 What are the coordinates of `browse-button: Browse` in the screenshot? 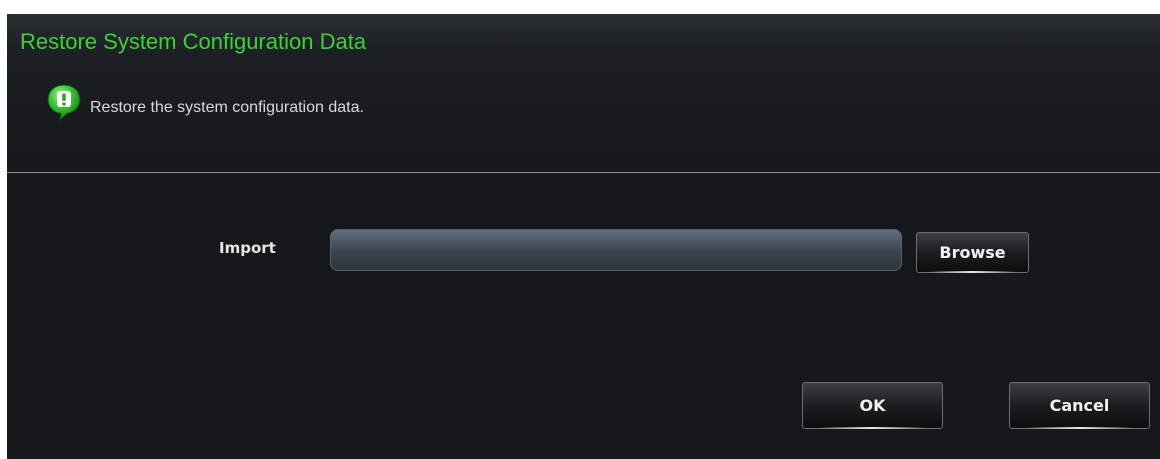 It's located at (972, 252).